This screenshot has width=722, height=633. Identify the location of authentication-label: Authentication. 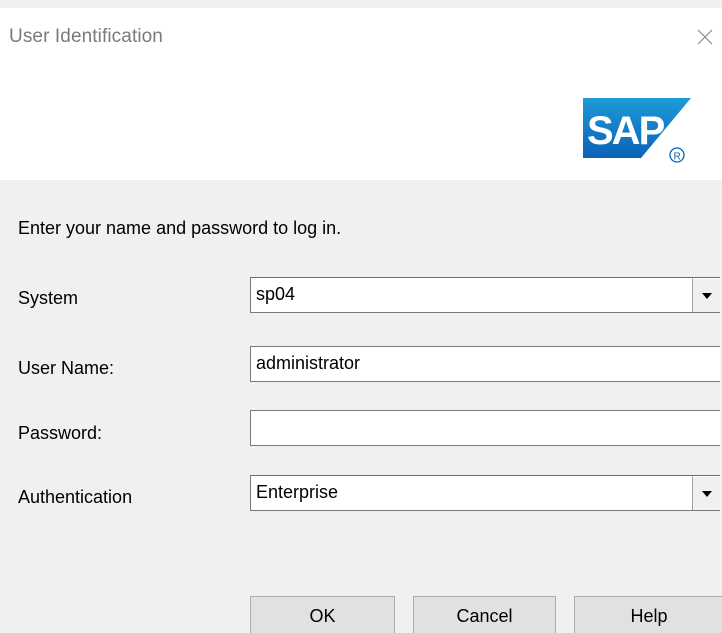
(75, 497).